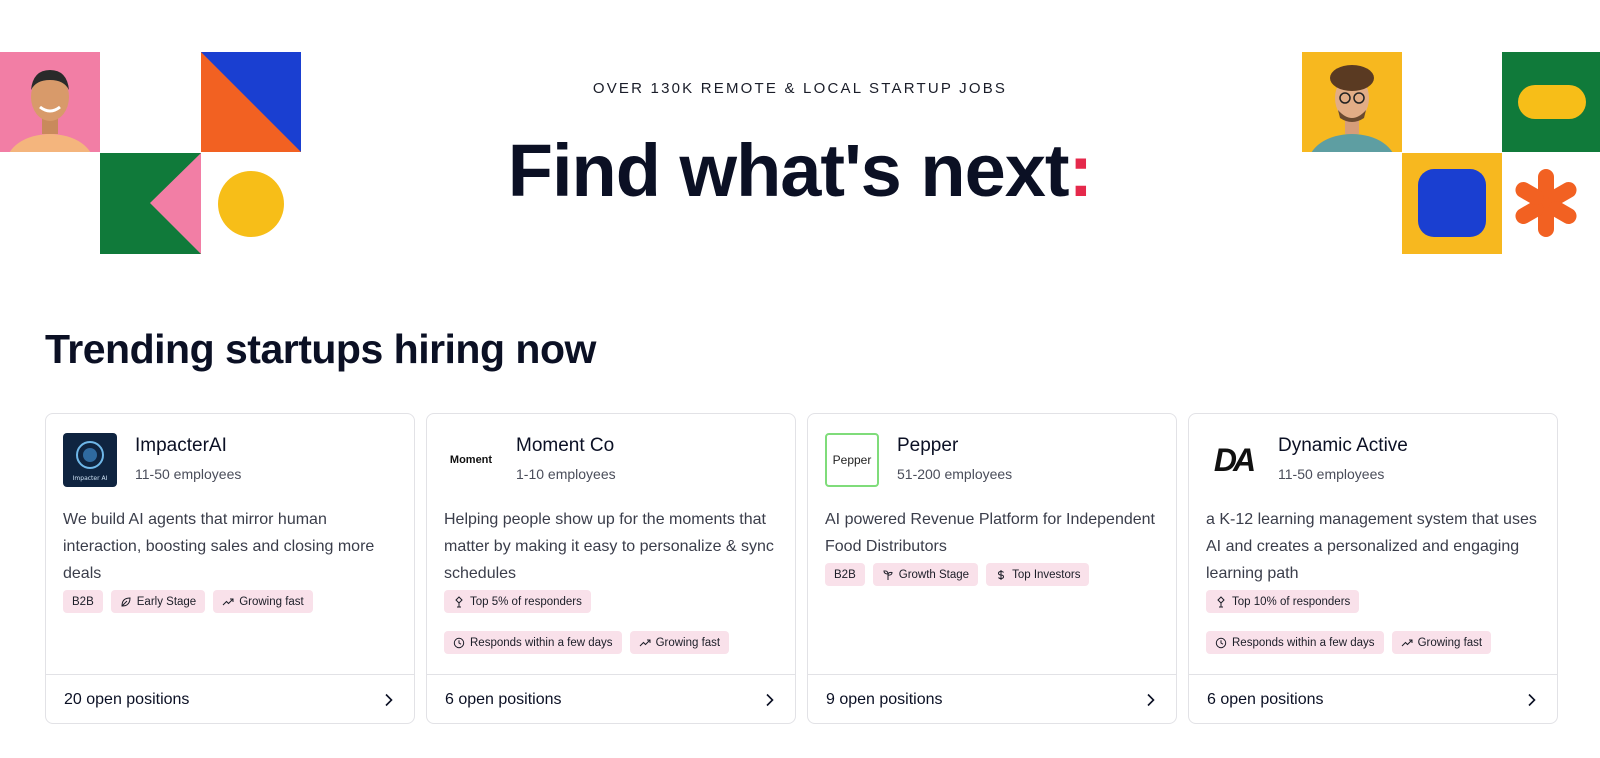 The height and width of the screenshot is (758, 1600). What do you see at coordinates (884, 699) in the screenshot?
I see `open-positions-text: 9 open positions` at bounding box center [884, 699].